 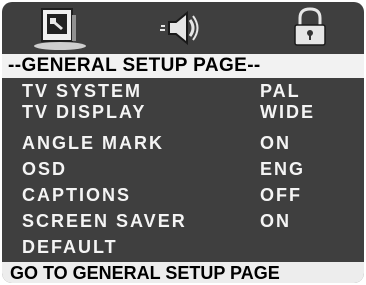 I want to click on tab-audio-setup, so click(x=181, y=28).